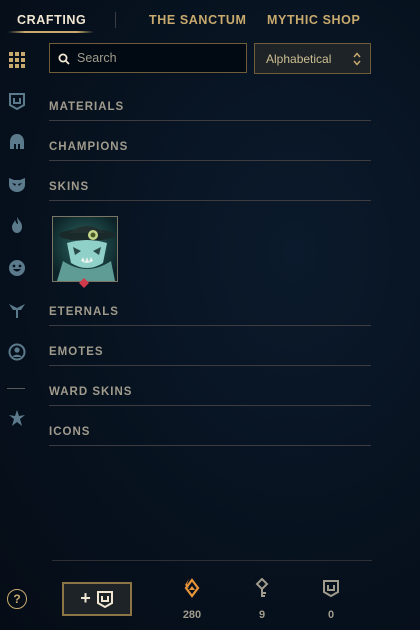  What do you see at coordinates (192, 615) in the screenshot?
I see `essence-count: 280` at bounding box center [192, 615].